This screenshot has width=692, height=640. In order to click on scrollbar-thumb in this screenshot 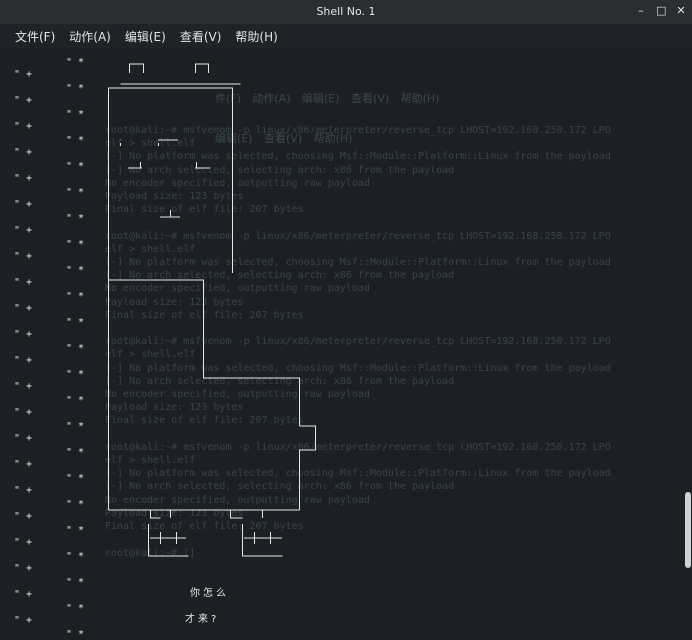, I will do `click(688, 530)`.